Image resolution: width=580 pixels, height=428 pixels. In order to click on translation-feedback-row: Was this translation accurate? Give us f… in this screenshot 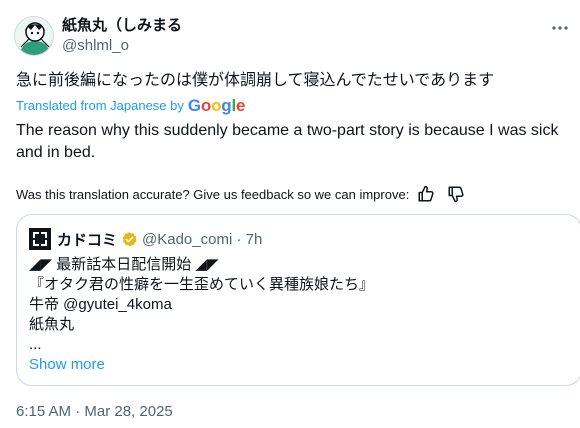, I will do `click(242, 194)`.